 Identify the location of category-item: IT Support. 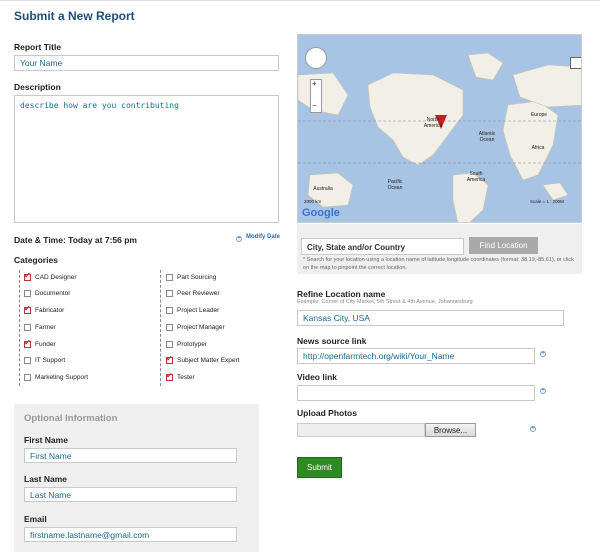
(56, 361).